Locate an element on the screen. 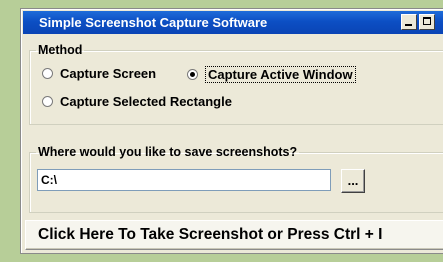  method-legend: Method is located at coordinates (60, 50).